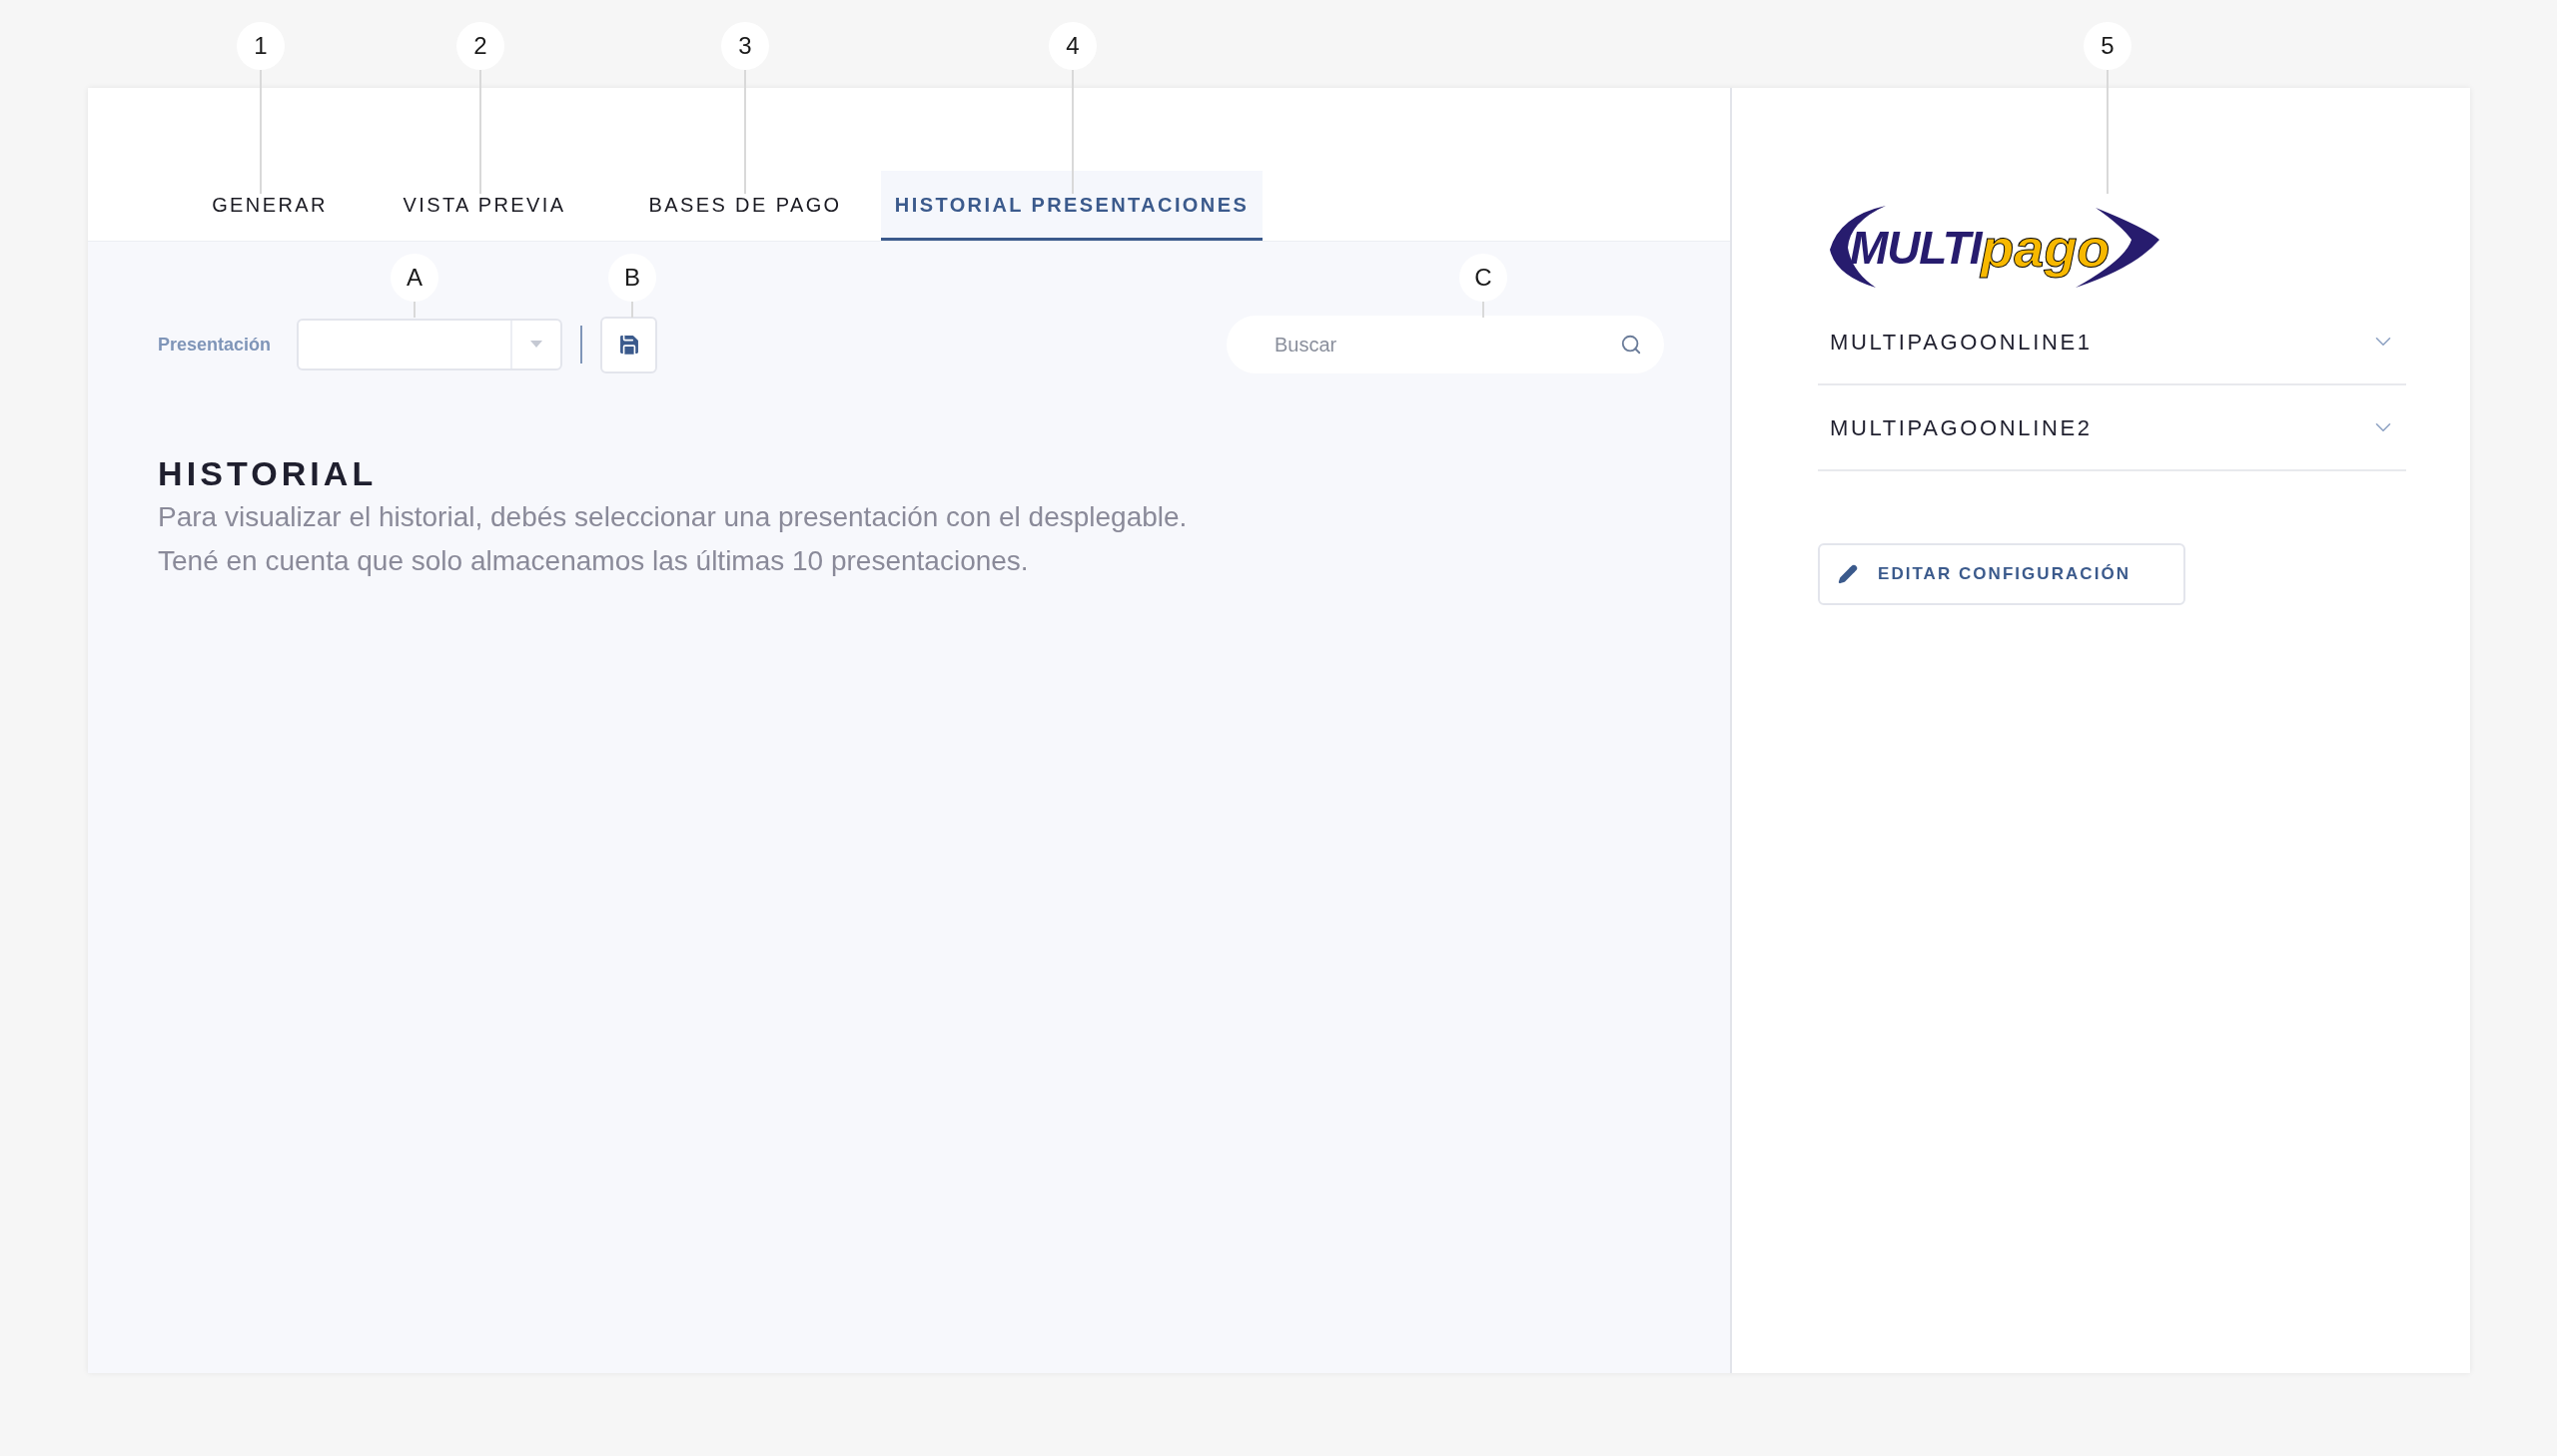 The width and height of the screenshot is (2557, 1456). Describe the element at coordinates (673, 517) in the screenshot. I see `info-text: Para visualizar el historial, debés seleccionar una presentación con el desplegable.` at that location.